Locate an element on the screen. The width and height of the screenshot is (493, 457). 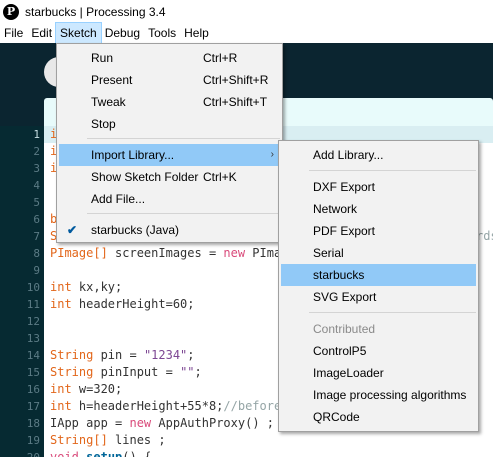
line-number: 6 is located at coordinates (36, 219).